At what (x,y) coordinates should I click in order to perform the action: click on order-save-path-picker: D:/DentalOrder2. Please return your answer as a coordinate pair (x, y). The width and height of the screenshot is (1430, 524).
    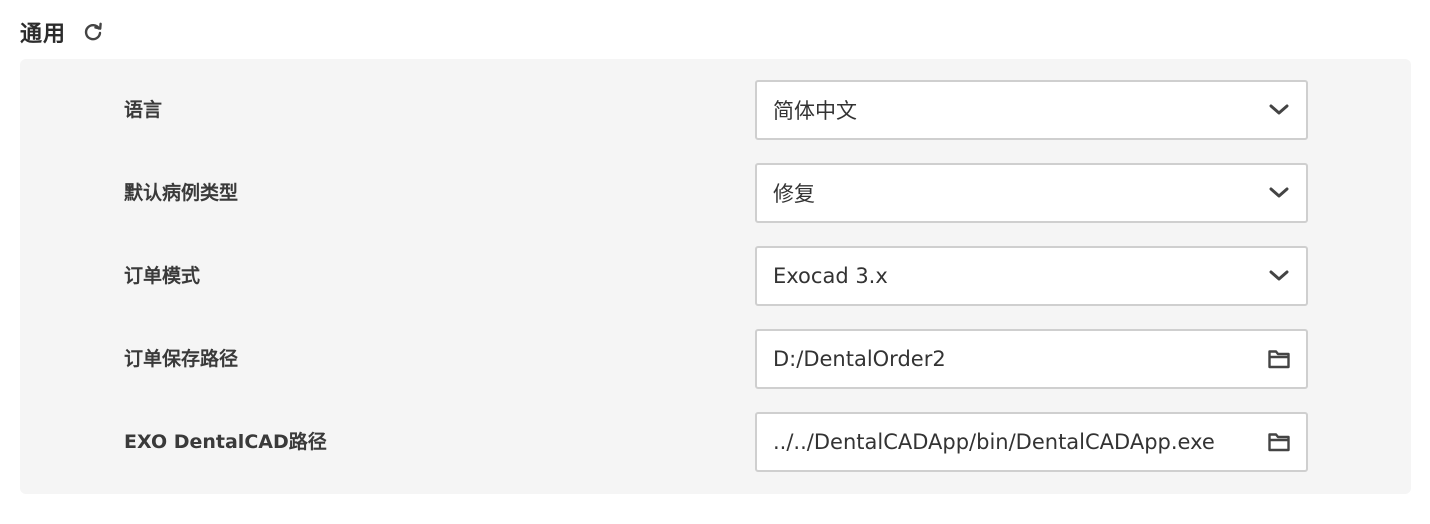
    Looking at the image, I should click on (1031, 359).